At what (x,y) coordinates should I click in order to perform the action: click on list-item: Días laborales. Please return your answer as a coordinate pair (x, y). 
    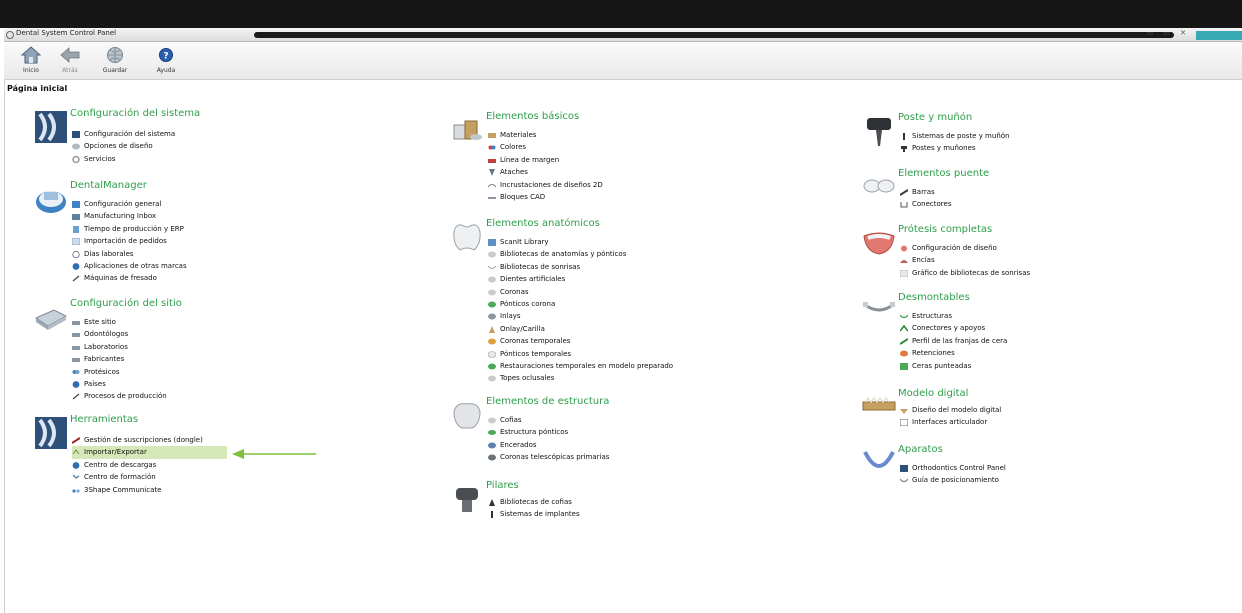
    Looking at the image, I should click on (129, 254).